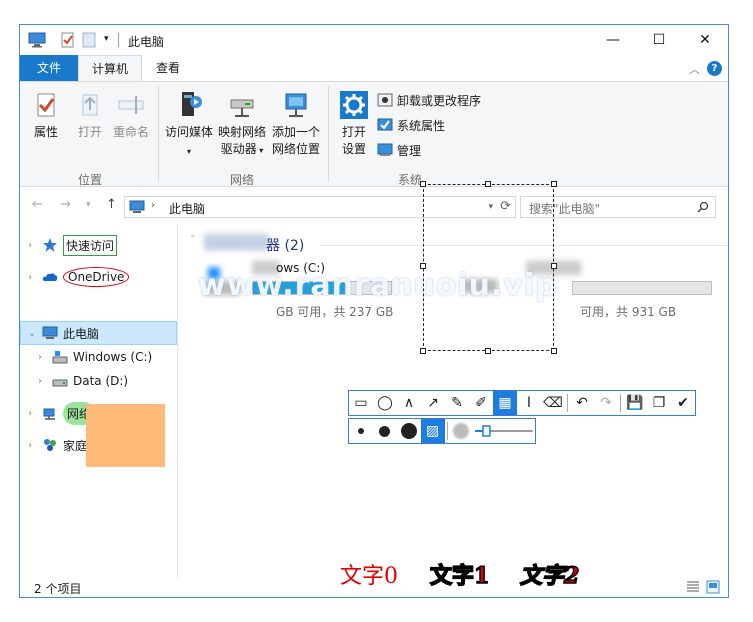 The height and width of the screenshot is (622, 753). I want to click on search-icon, so click(703, 207).